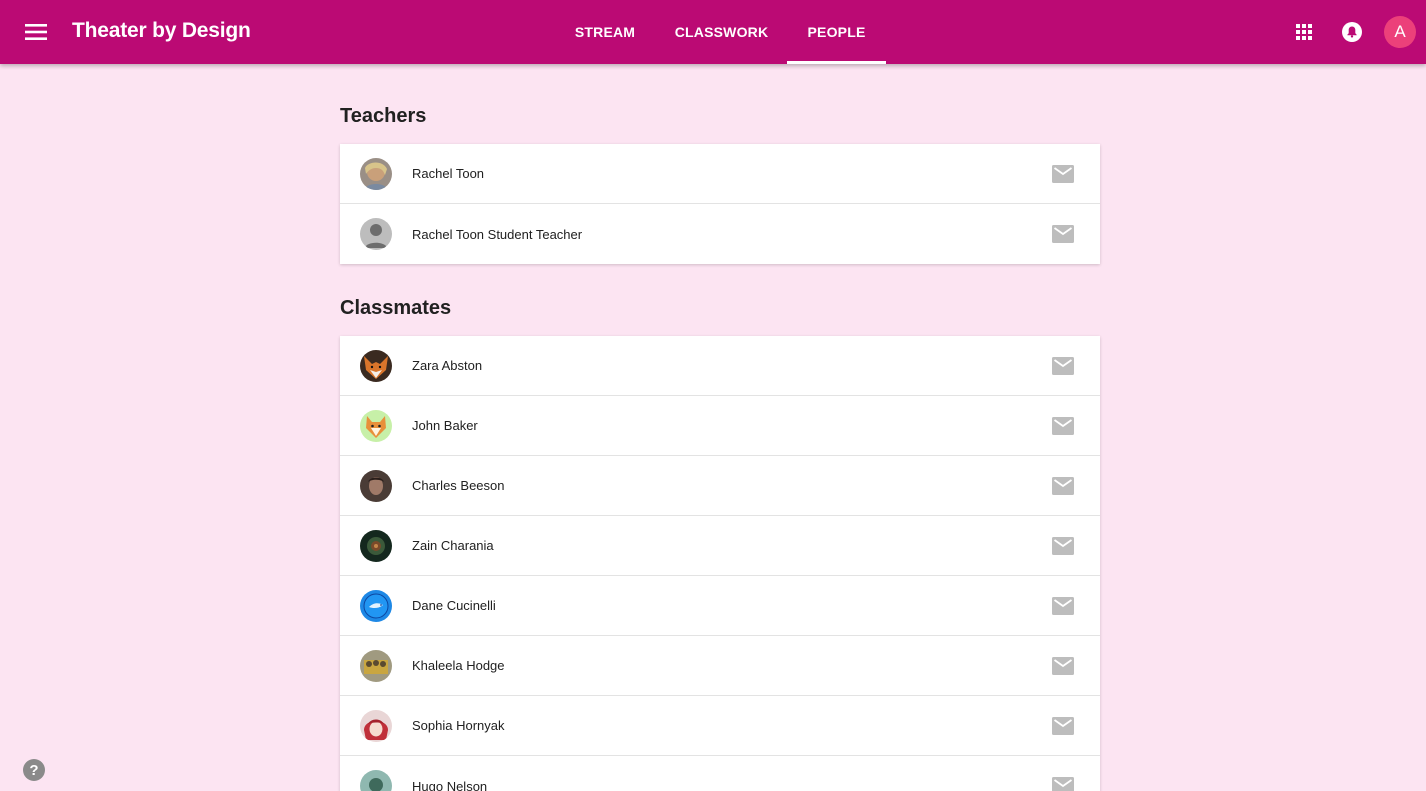 The height and width of the screenshot is (791, 1426). Describe the element at coordinates (720, 773) in the screenshot. I see `list-item: Hugo Nelson` at that location.